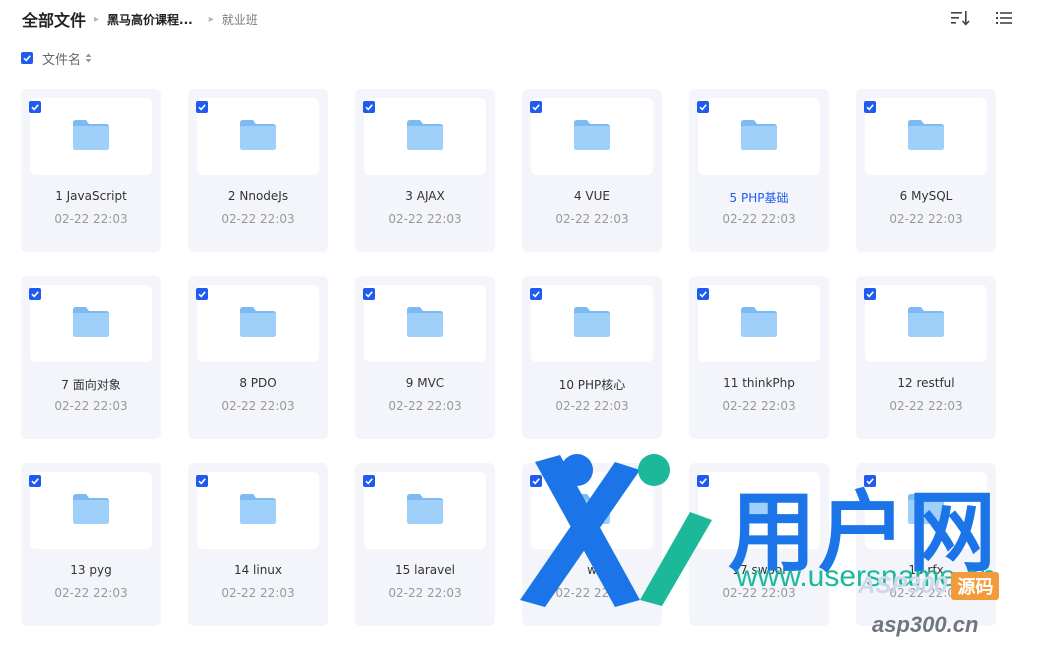 The image size is (1042, 646). I want to click on folder-name: 1 JavaScript, so click(91, 196).